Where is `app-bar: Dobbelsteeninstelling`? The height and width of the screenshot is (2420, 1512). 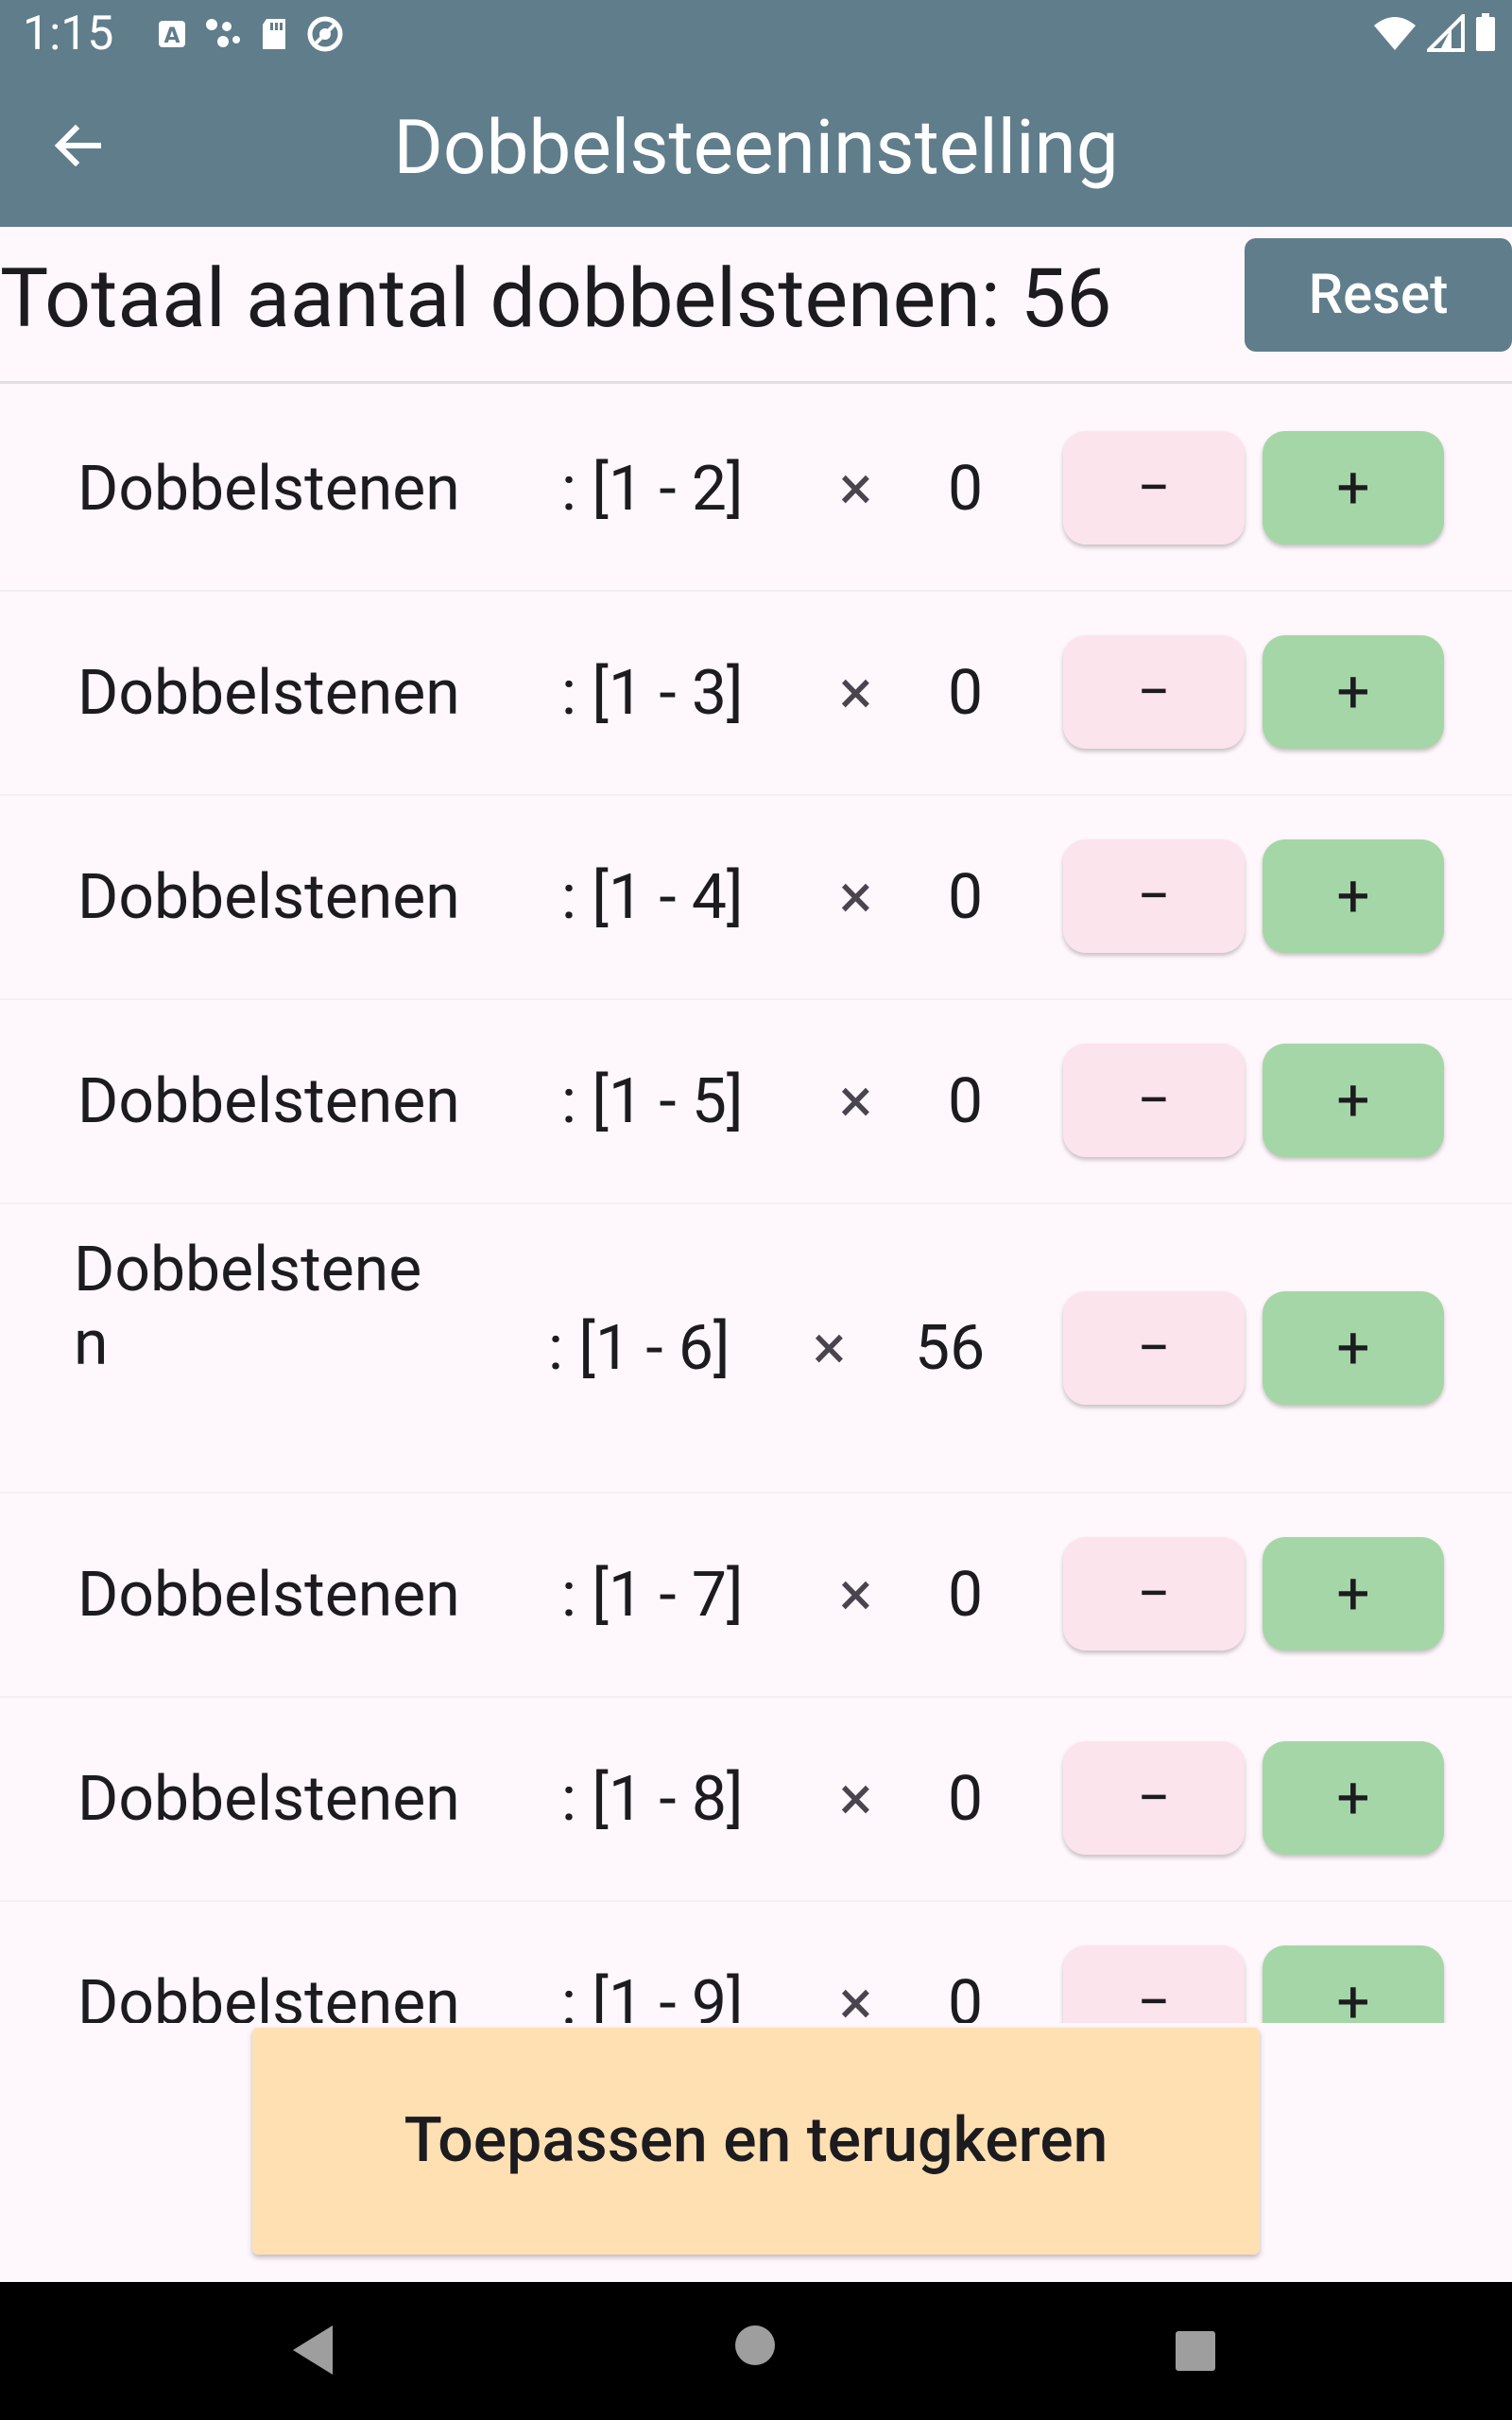
app-bar: Dobbelsteeninstelling is located at coordinates (756, 147).